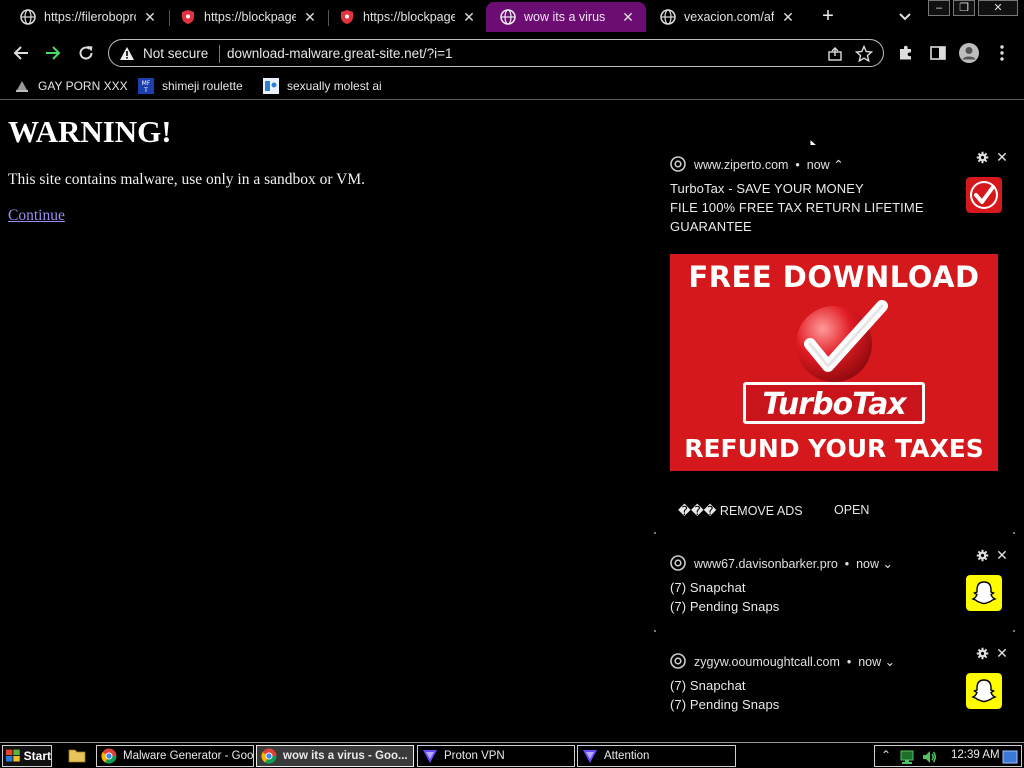 The width and height of the screenshot is (1024, 768). What do you see at coordinates (851, 510) in the screenshot?
I see `open-button: OPEN` at bounding box center [851, 510].